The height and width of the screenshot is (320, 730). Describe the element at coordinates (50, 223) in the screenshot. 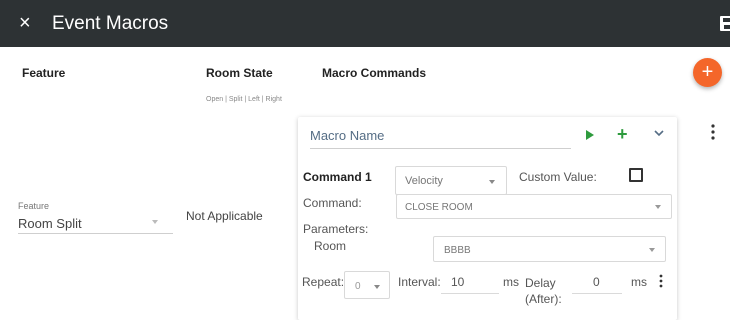

I see `feature-select: Room Split` at that location.